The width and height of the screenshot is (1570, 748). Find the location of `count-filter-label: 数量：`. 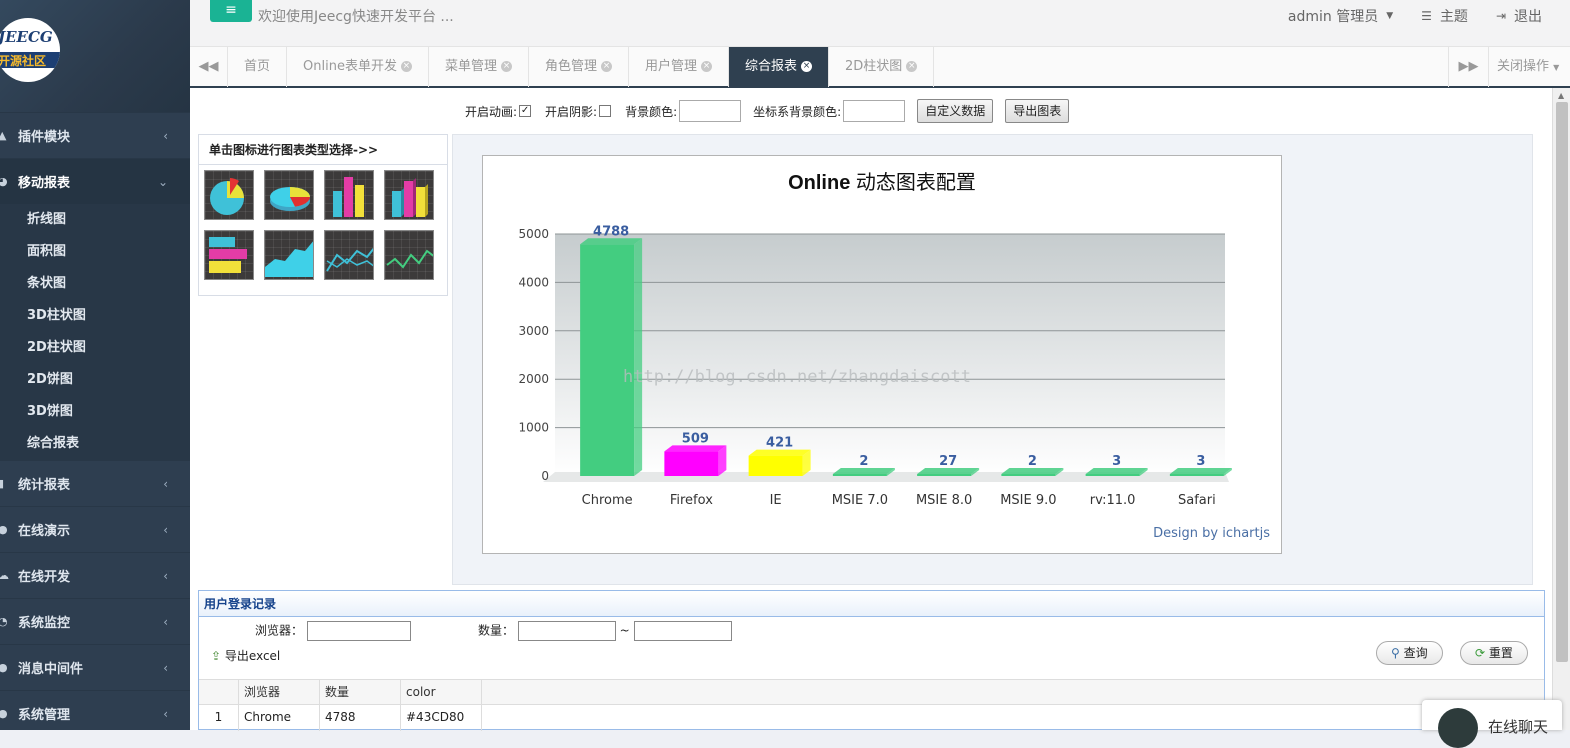

count-filter-label: 数量： is located at coordinates (496, 630).